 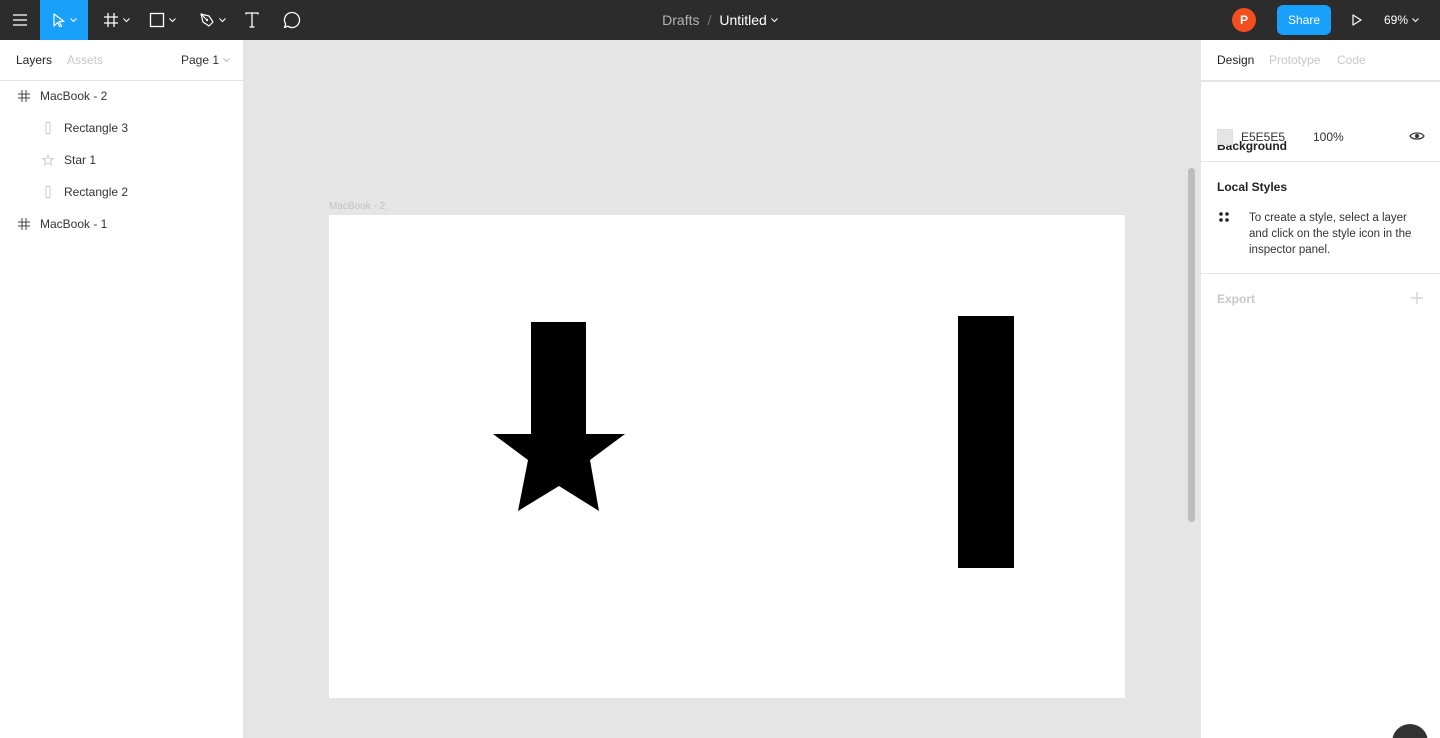 I want to click on move-tool-icon, so click(x=58, y=20).